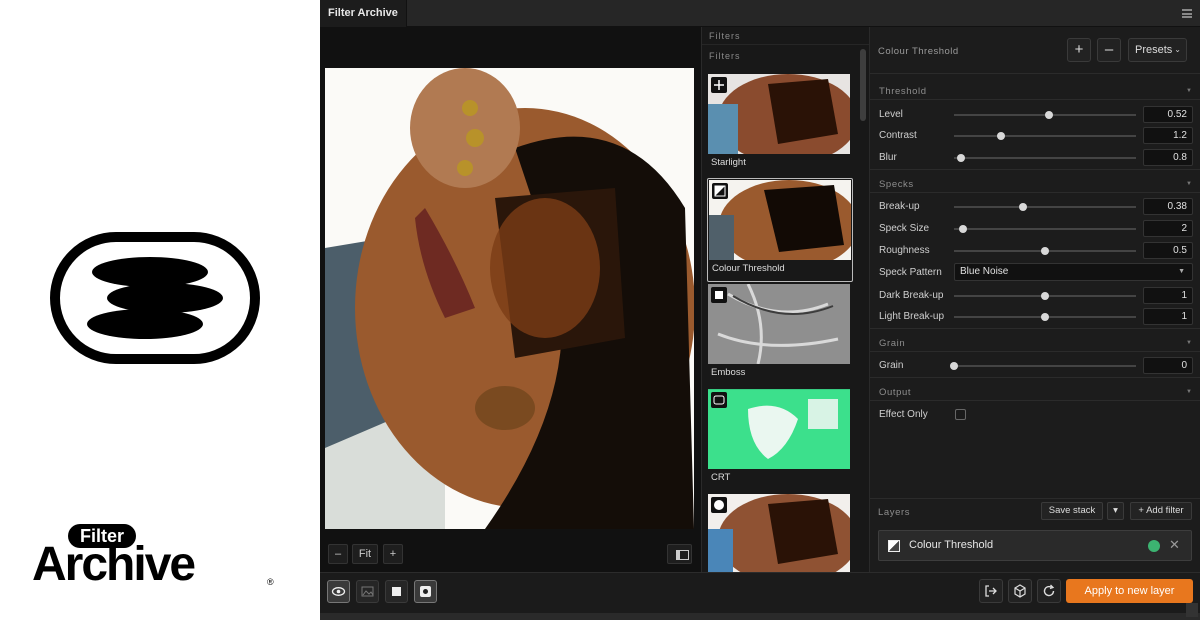 This screenshot has height=620, width=1200. Describe the element at coordinates (1072, 511) in the screenshot. I see `save-stack-button: Save stack` at that location.